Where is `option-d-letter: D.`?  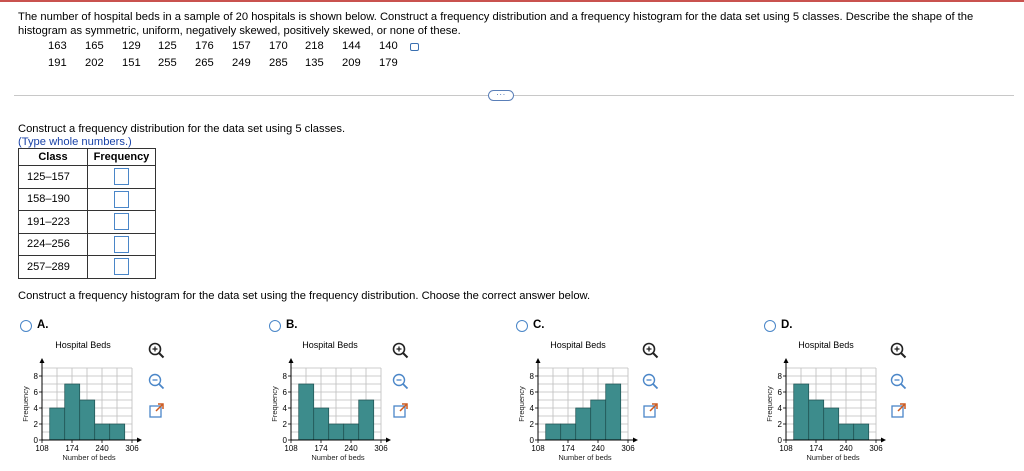
option-d-letter: D. is located at coordinates (787, 325).